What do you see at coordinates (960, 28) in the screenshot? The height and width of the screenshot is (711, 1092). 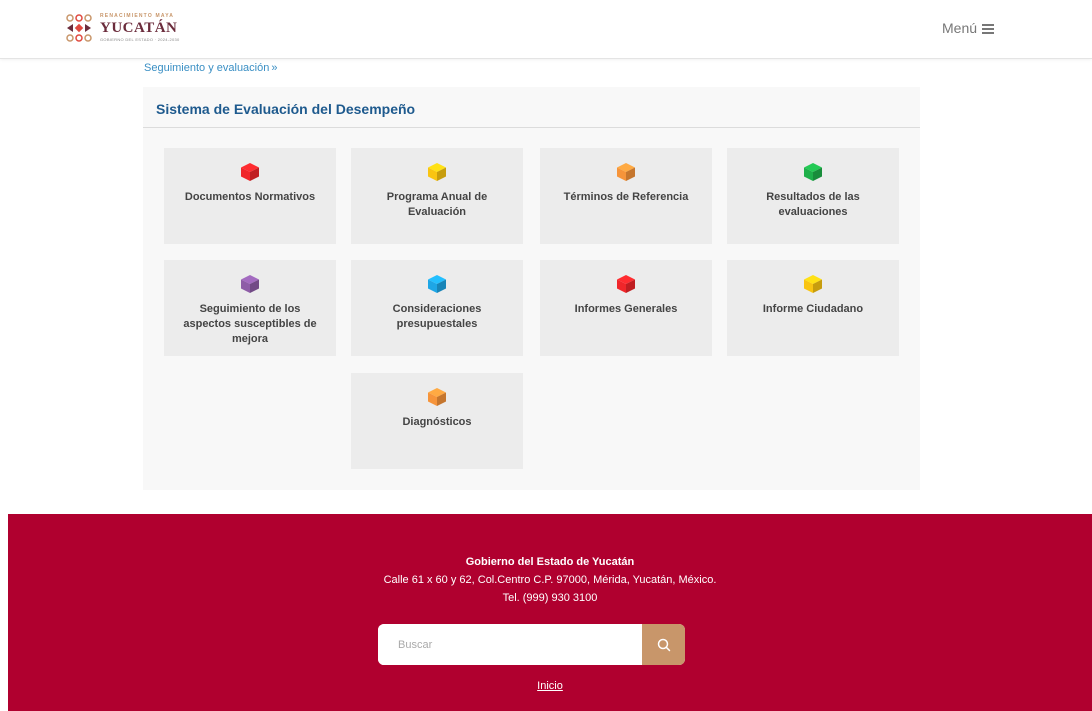 I see `menu-label: Menú` at bounding box center [960, 28].